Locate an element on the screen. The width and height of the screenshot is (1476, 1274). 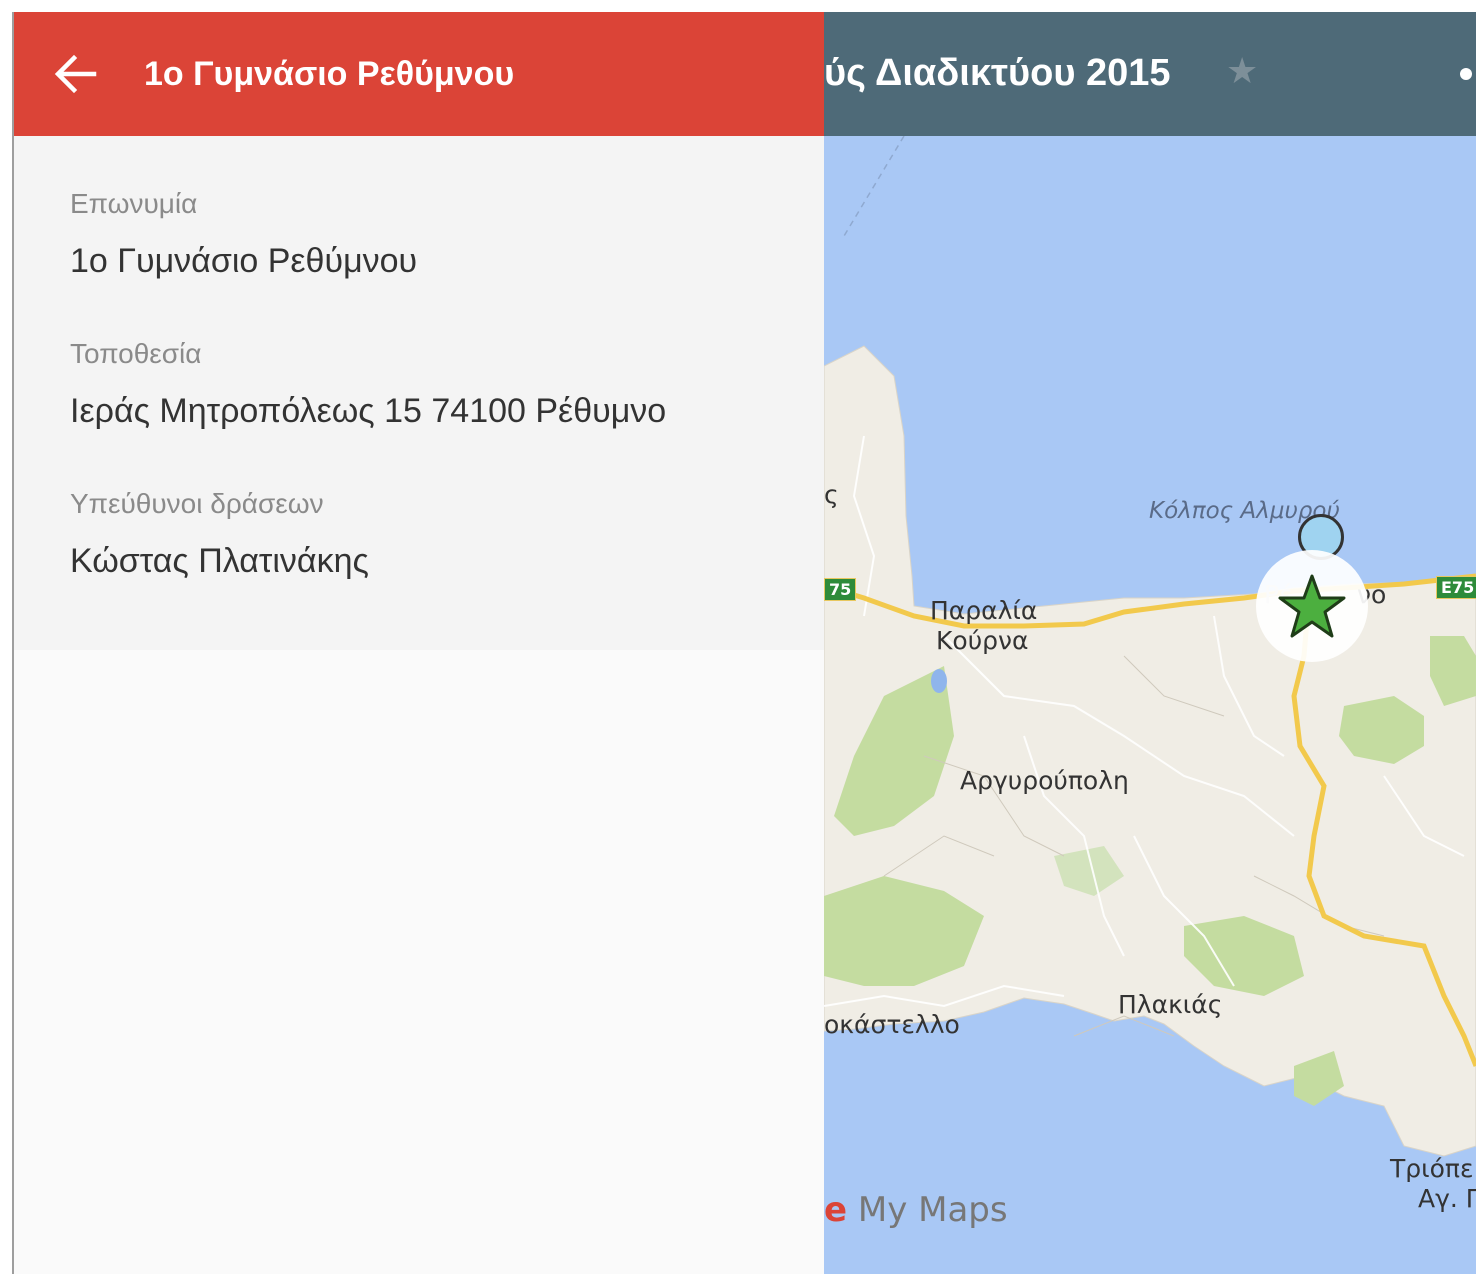
field-label-name: Επωνυμία is located at coordinates (134, 203).